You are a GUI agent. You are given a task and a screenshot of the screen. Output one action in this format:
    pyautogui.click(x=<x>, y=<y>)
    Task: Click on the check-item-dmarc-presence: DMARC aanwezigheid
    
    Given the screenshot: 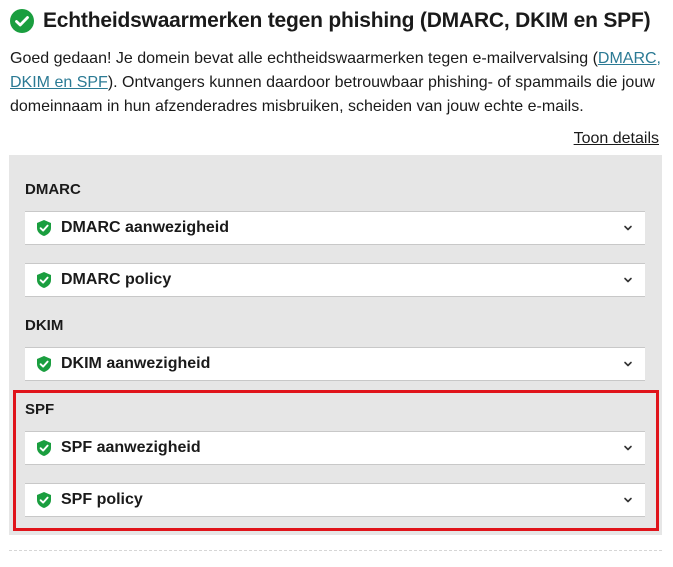 What is the action you would take?
    pyautogui.click(x=335, y=228)
    